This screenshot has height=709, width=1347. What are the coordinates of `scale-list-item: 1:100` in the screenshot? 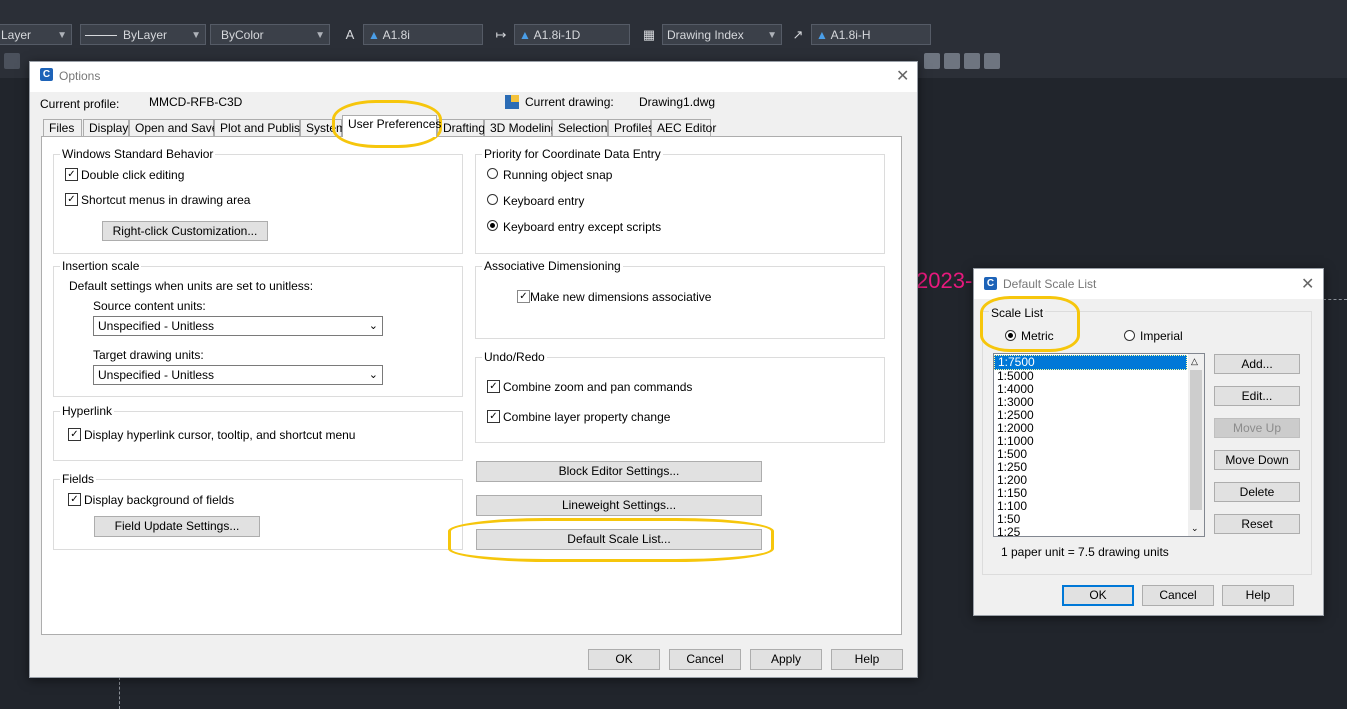 It's located at (1090, 506).